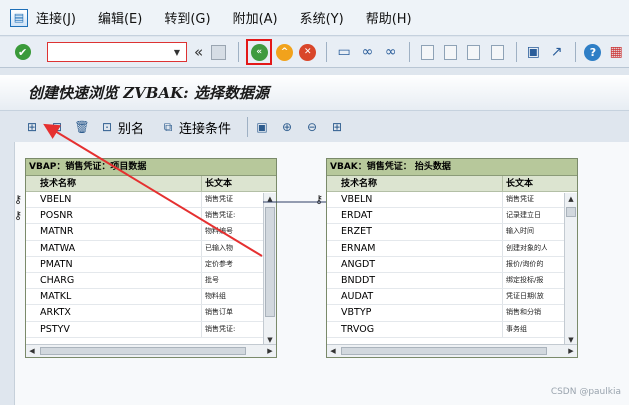 This screenshot has width=629, height=405. Describe the element at coordinates (19, 17) in the screenshot. I see `sap-app-icon: ▤` at that location.